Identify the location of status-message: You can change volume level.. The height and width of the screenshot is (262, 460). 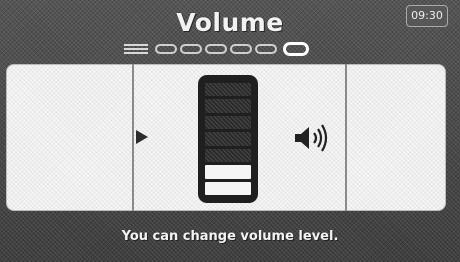
(230, 236).